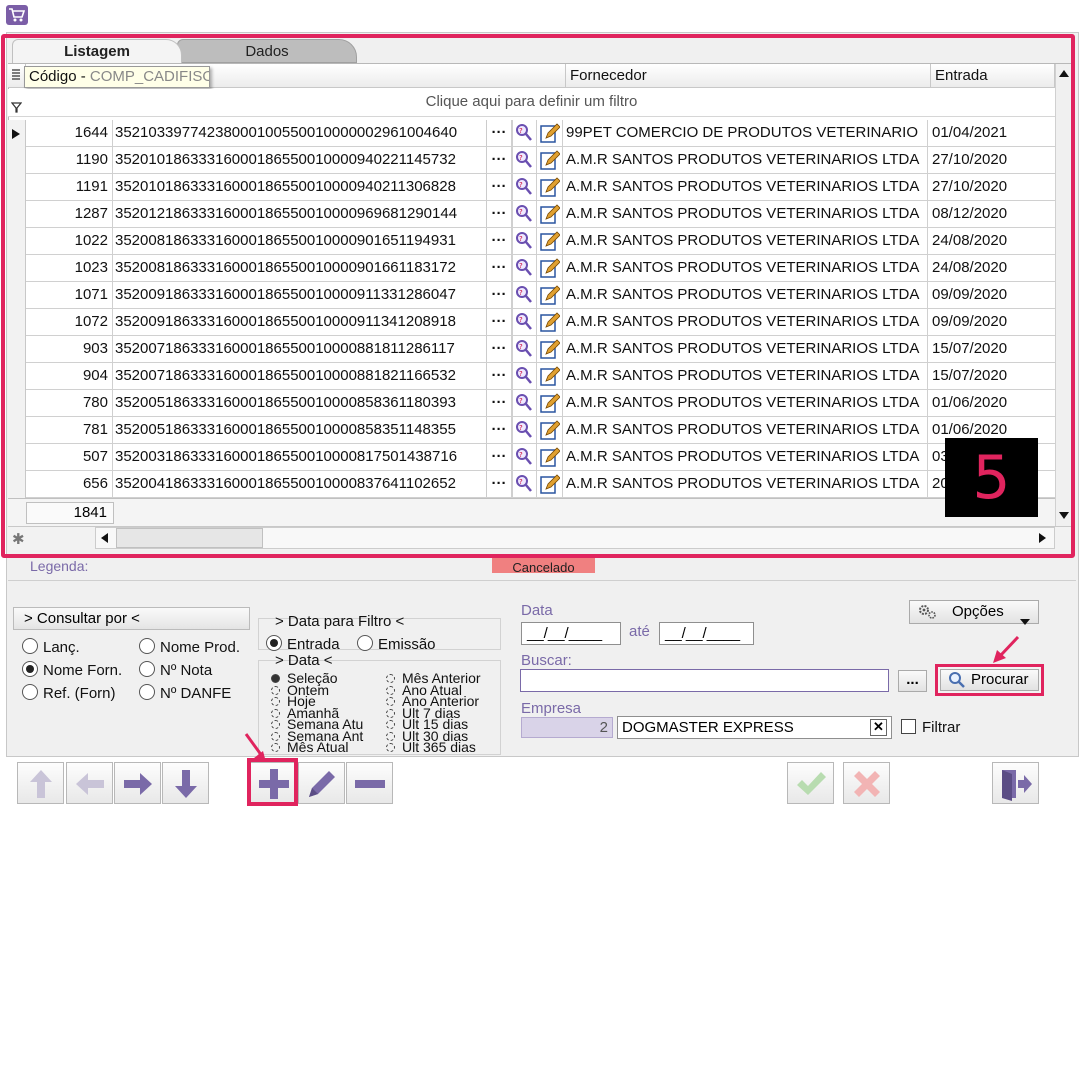  What do you see at coordinates (433, 747) in the screenshot?
I see `data-option: Ult 365 dias` at bounding box center [433, 747].